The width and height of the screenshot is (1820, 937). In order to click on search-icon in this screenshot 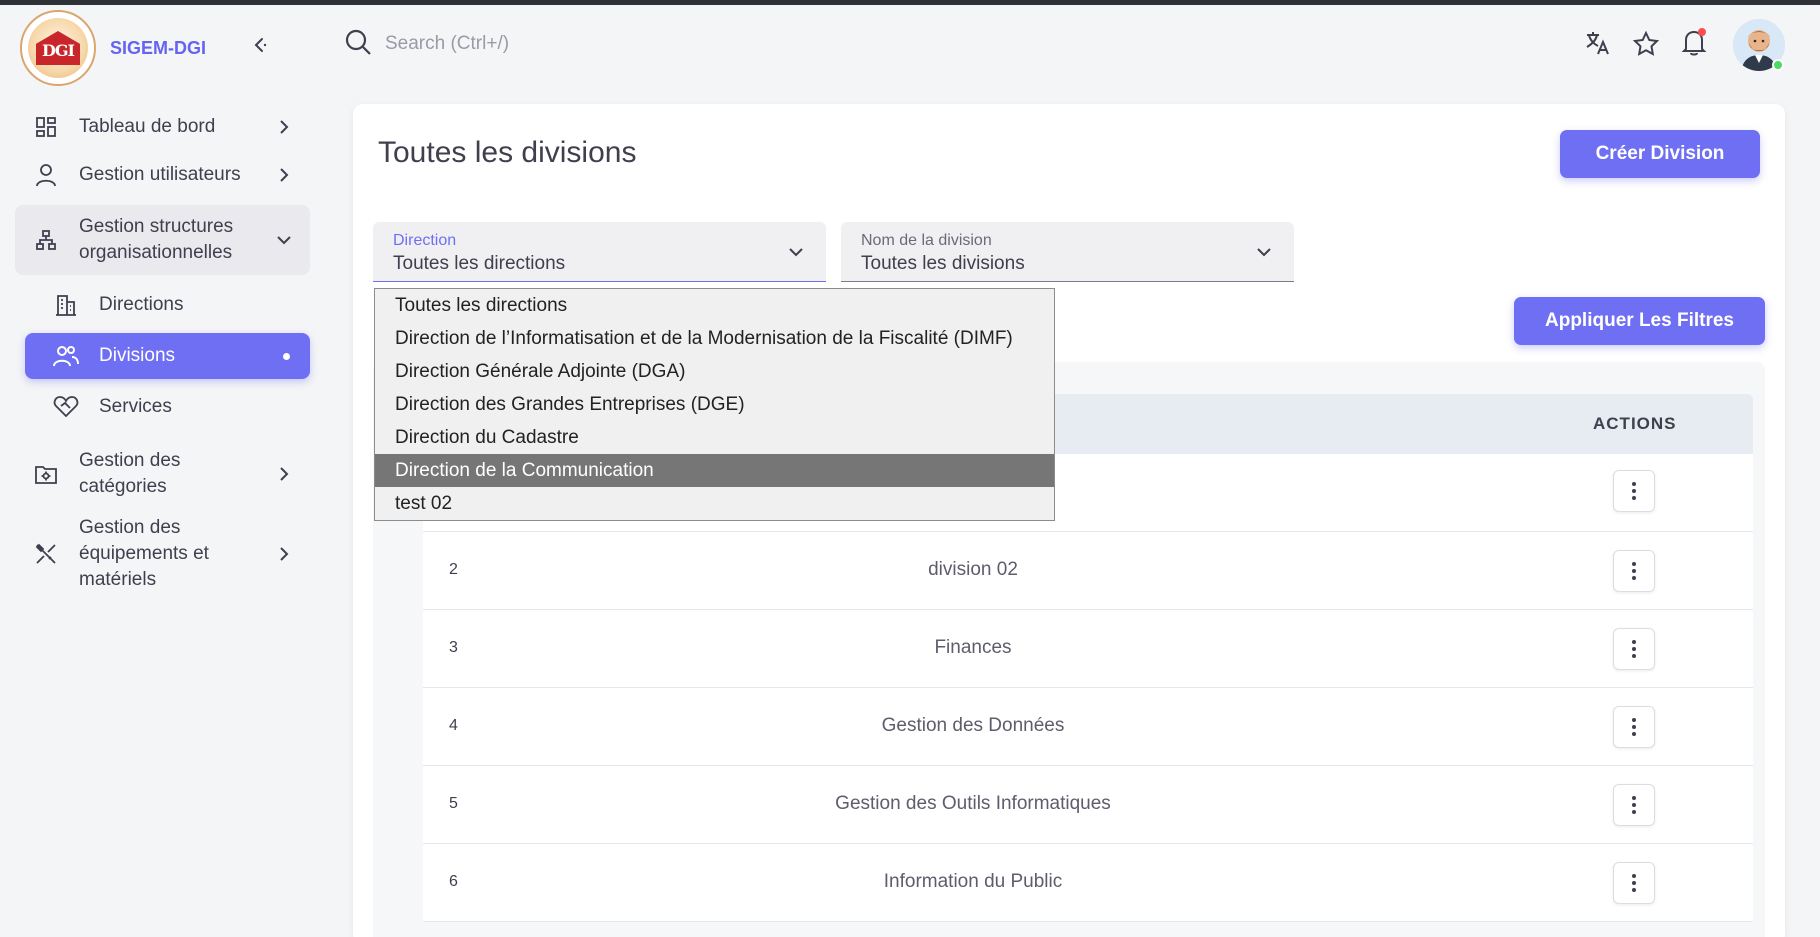, I will do `click(358, 44)`.